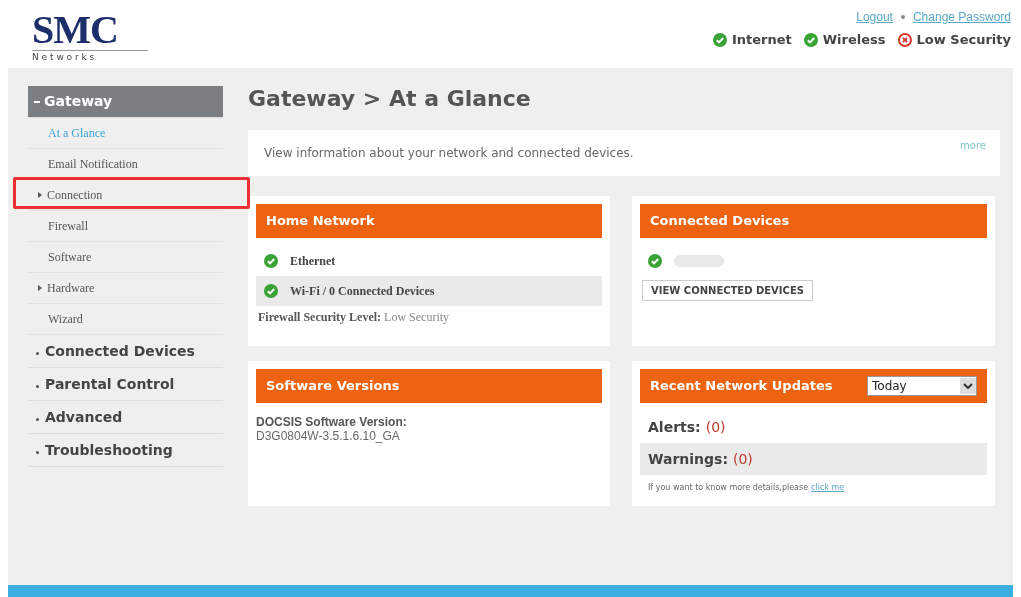 This screenshot has width=1021, height=597. What do you see at coordinates (125, 450) in the screenshot?
I see `nav-section: Troubleshooting` at bounding box center [125, 450].